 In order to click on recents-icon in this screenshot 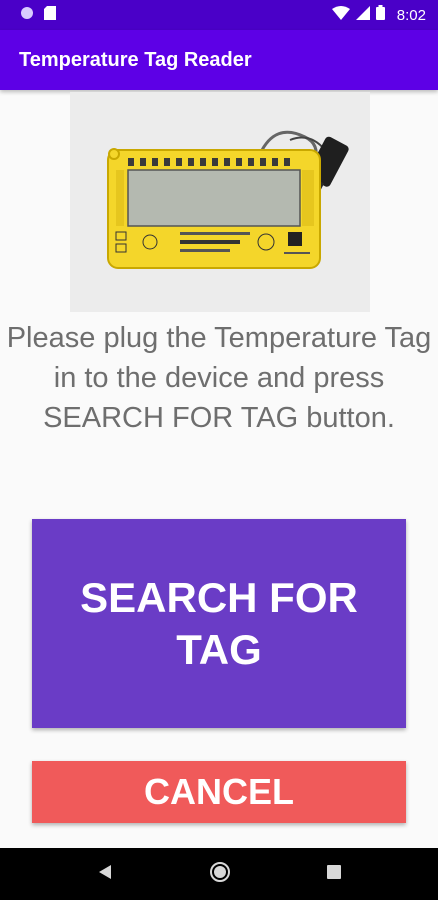, I will do `click(334, 874)`.